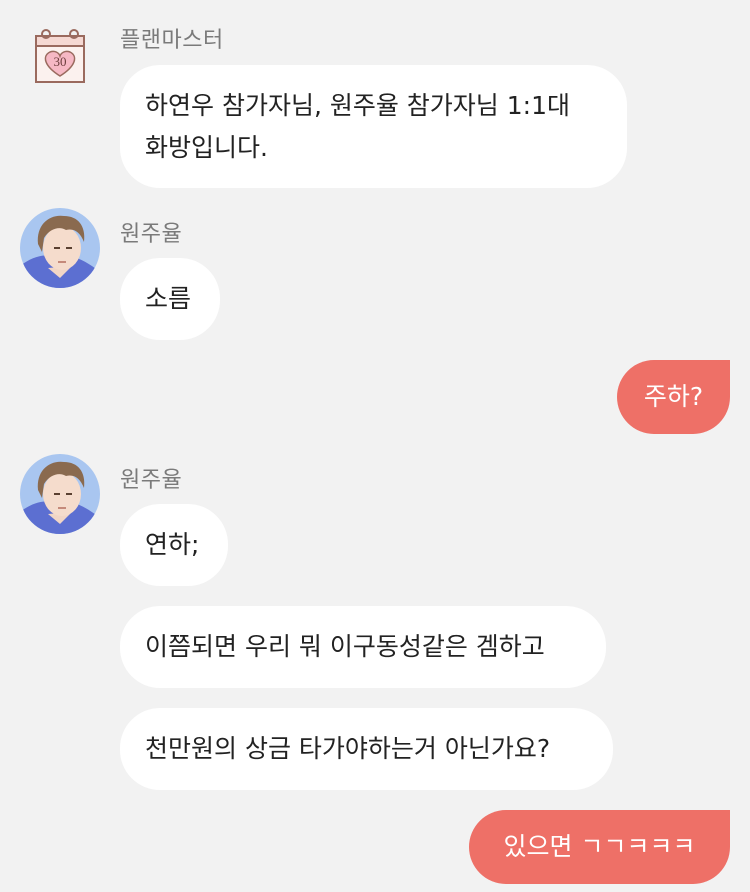 The image size is (750, 892). I want to click on planmaster-calendar-icon: 30, so click(60, 55).